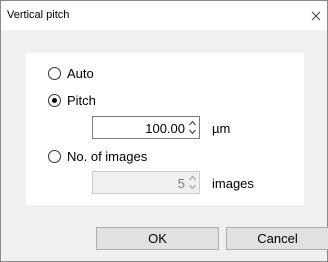 This screenshot has width=328, height=262. I want to click on images-spinbox: 5, so click(146, 182).